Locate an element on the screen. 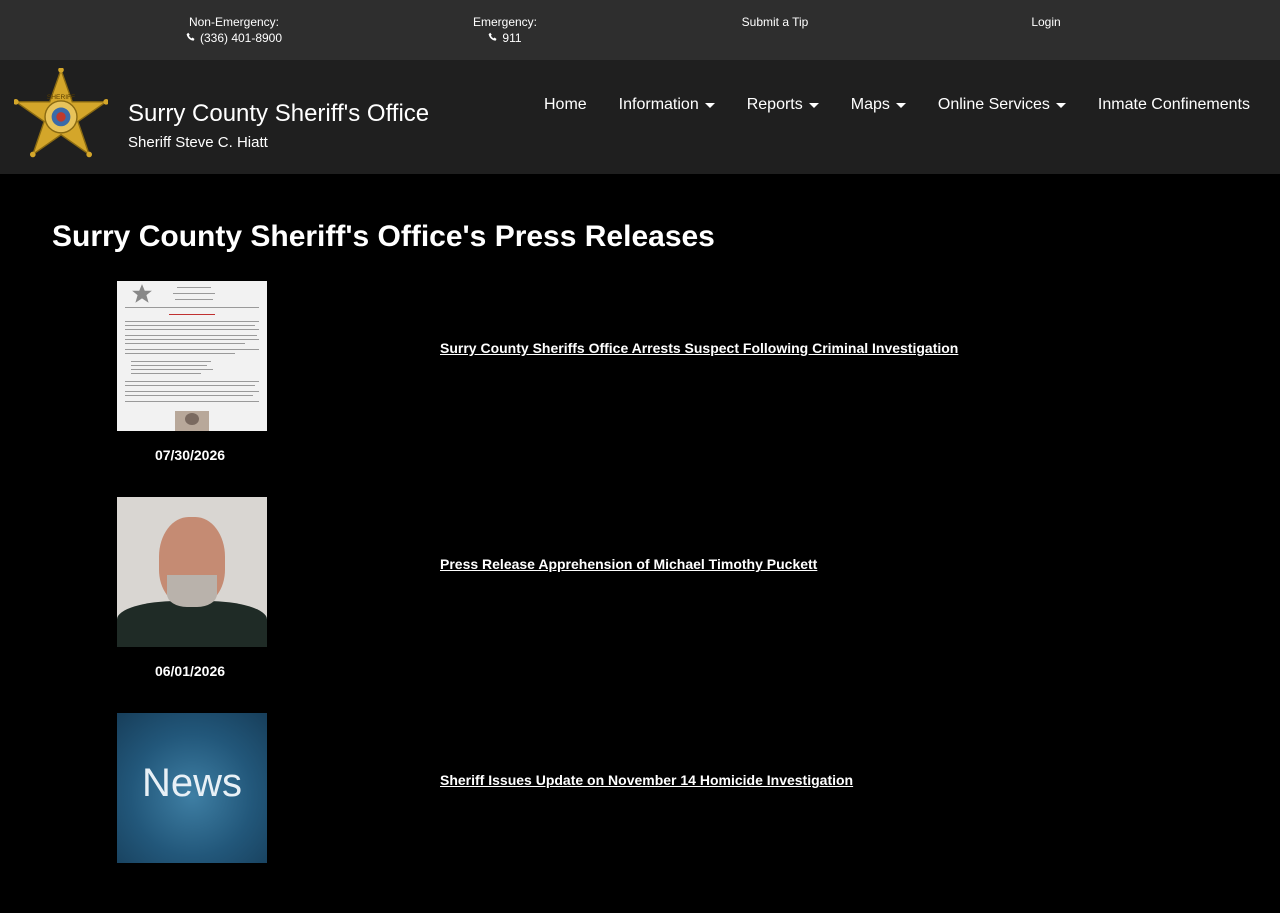 The height and width of the screenshot is (913, 1280). site-title: Surry County Sheriff's Office is located at coordinates (278, 114).